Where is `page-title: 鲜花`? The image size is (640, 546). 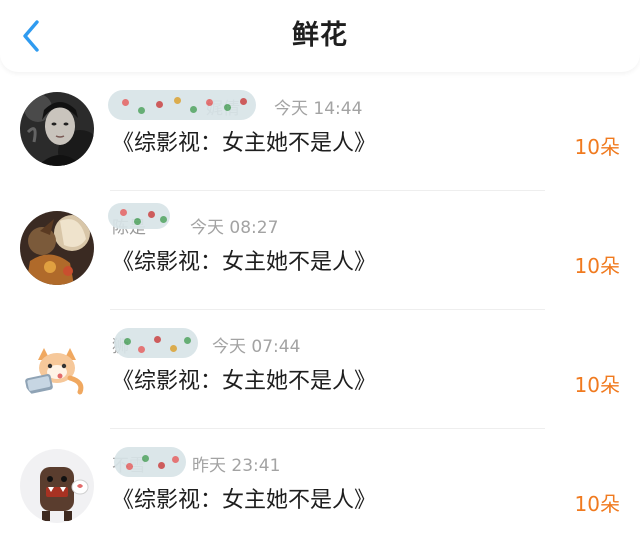
page-title: 鲜花 is located at coordinates (320, 35).